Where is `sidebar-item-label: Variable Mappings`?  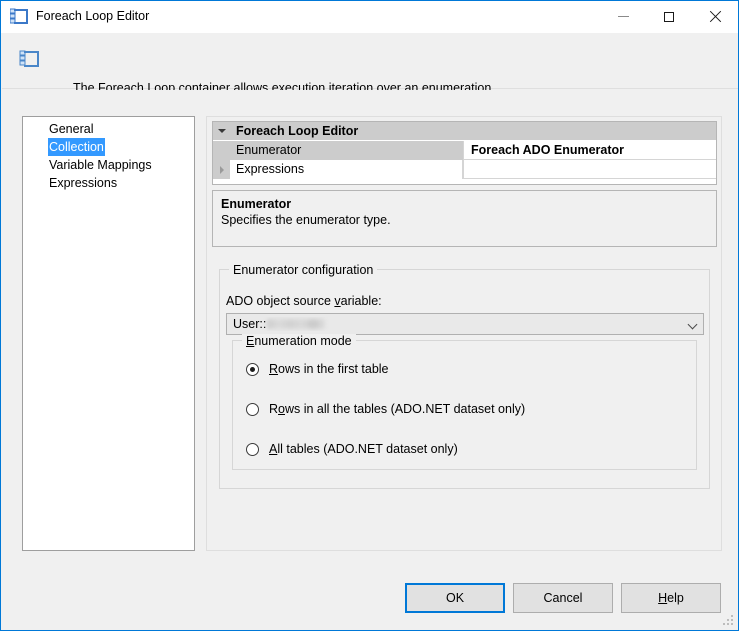 sidebar-item-label: Variable Mappings is located at coordinates (100, 165).